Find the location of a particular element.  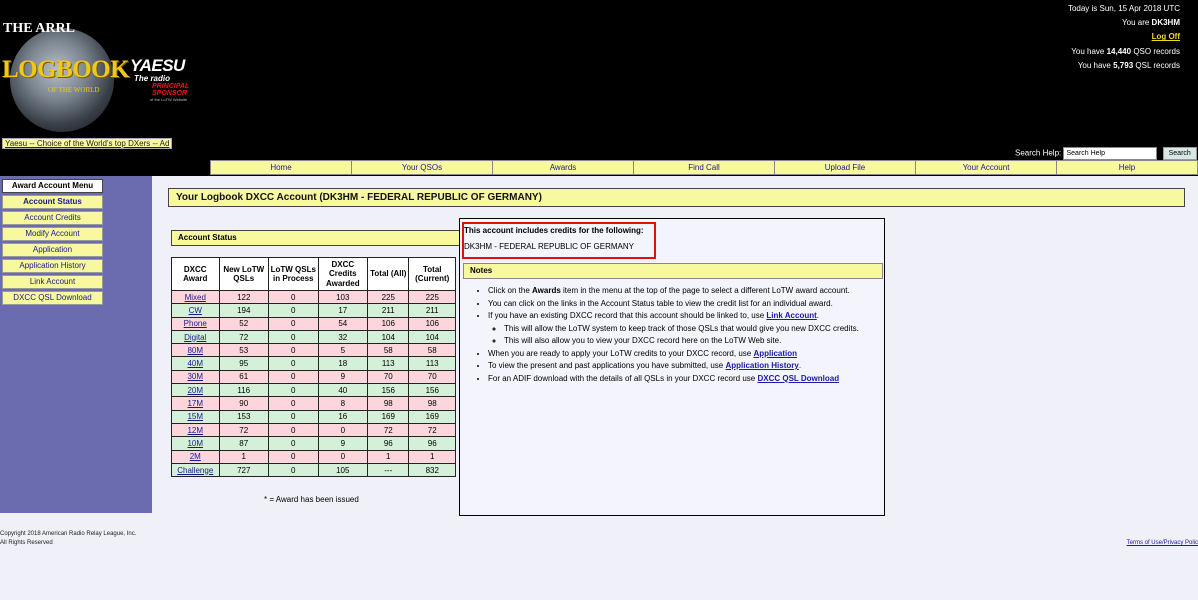

link-account-link: Link Account is located at coordinates (791, 315).